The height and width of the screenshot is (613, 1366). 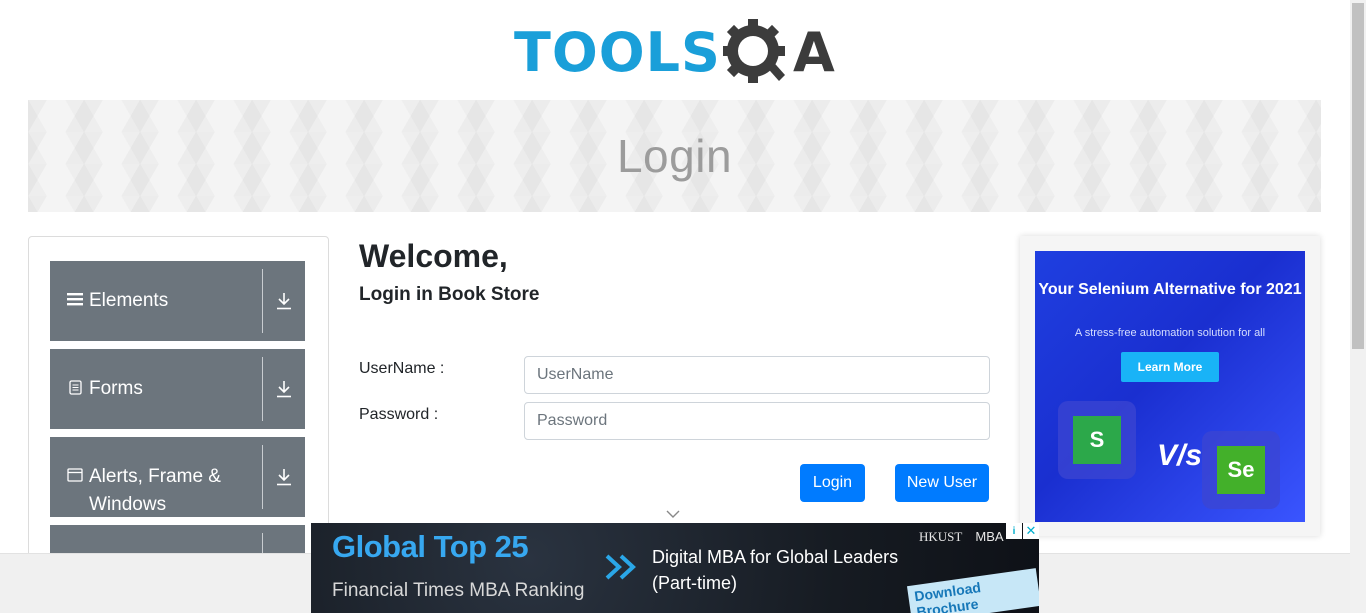 I want to click on page-title: Login, so click(x=674, y=156).